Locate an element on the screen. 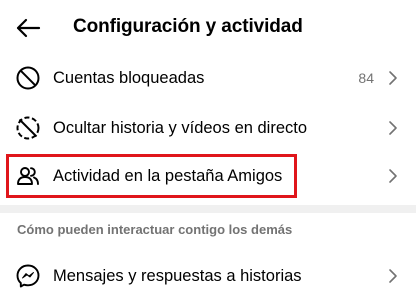 The height and width of the screenshot is (301, 416). messages-replies-label: Mensajes y respuestas a historias is located at coordinates (177, 275).